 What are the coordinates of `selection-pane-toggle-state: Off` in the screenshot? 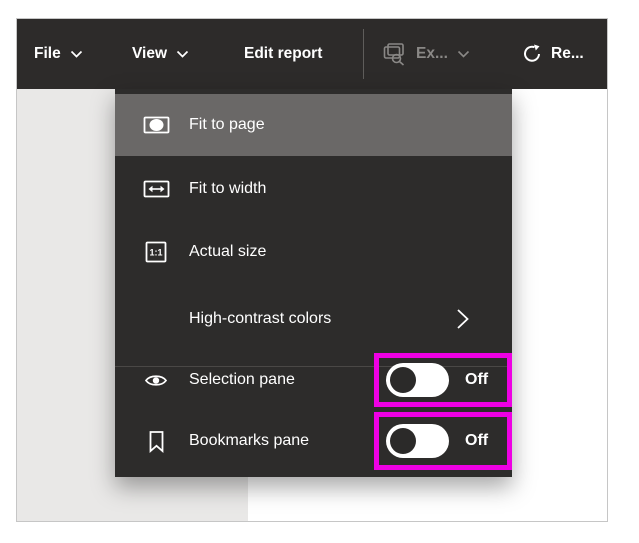 It's located at (477, 379).